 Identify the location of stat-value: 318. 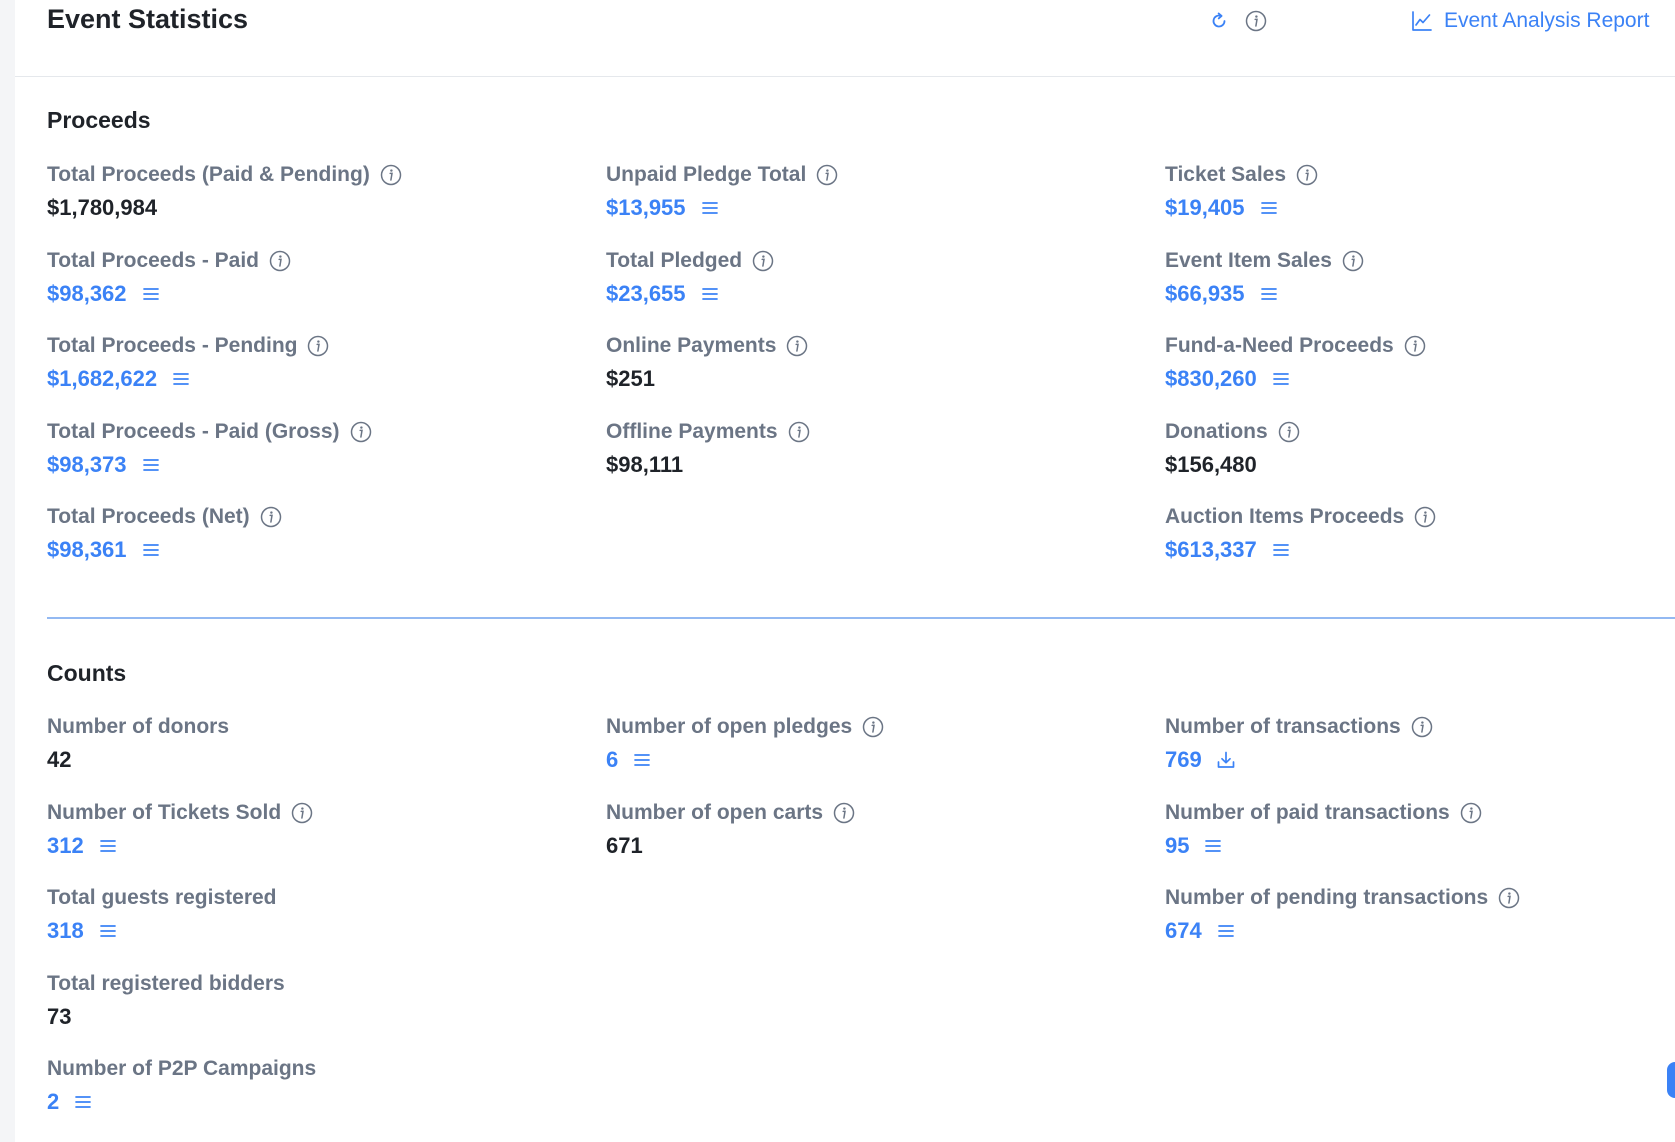
(162, 931).